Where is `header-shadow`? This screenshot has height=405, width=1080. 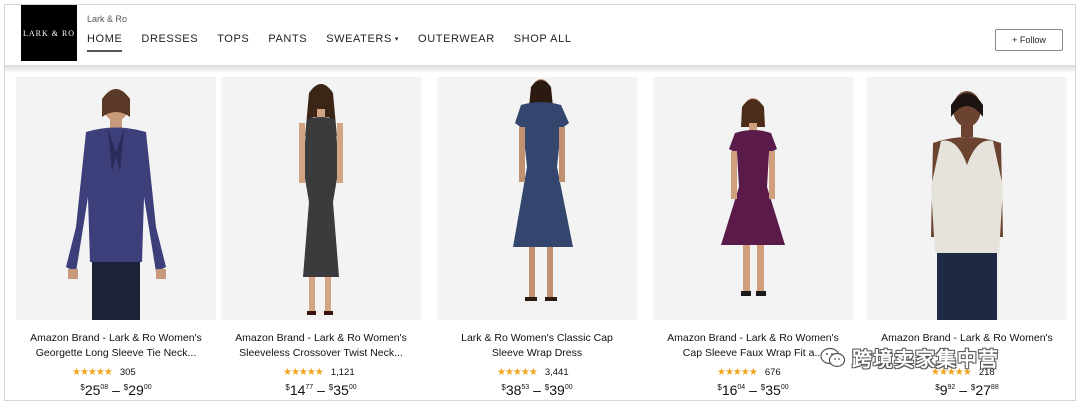 header-shadow is located at coordinates (540, 69).